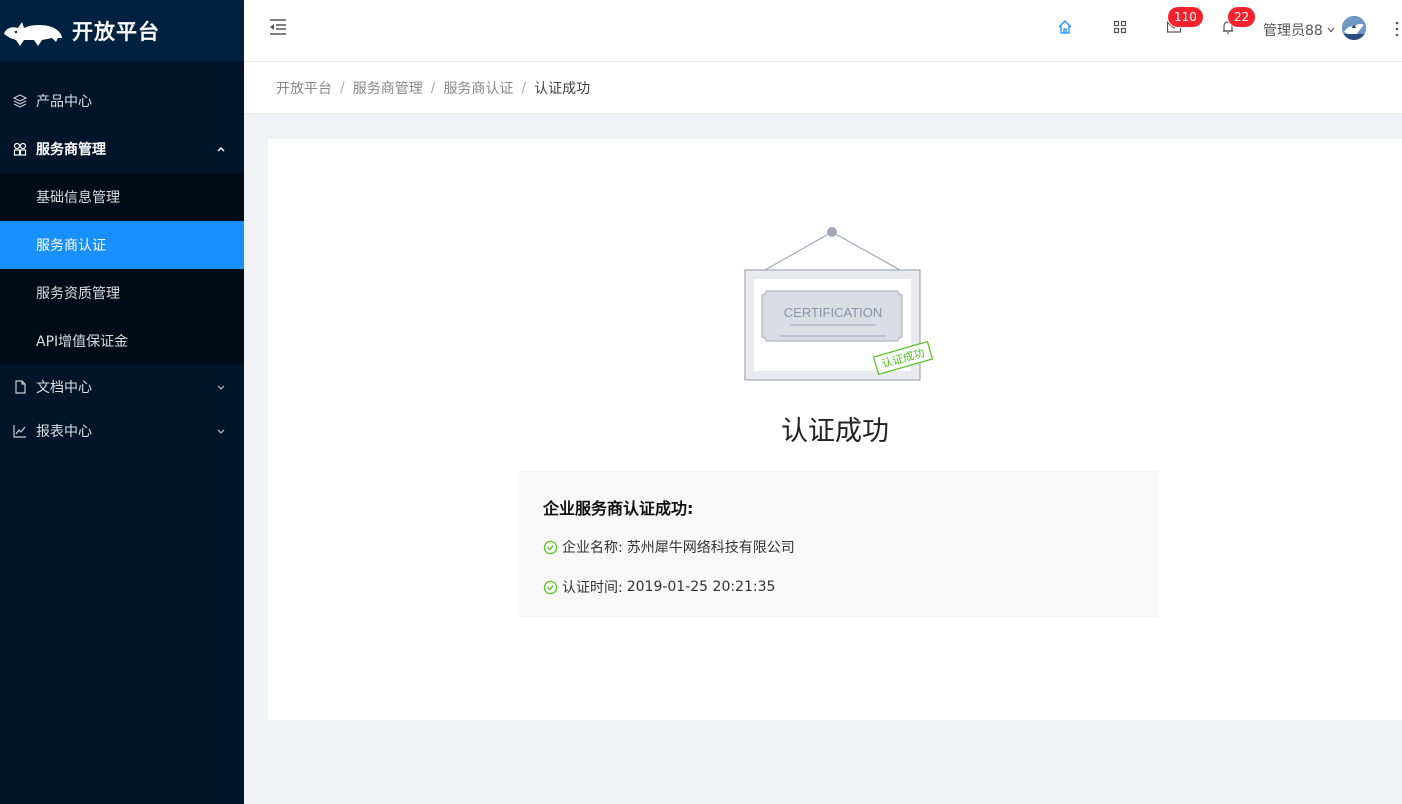 This screenshot has width=1402, height=804. I want to click on sidebar-item-label: API增值保证金, so click(82, 342).